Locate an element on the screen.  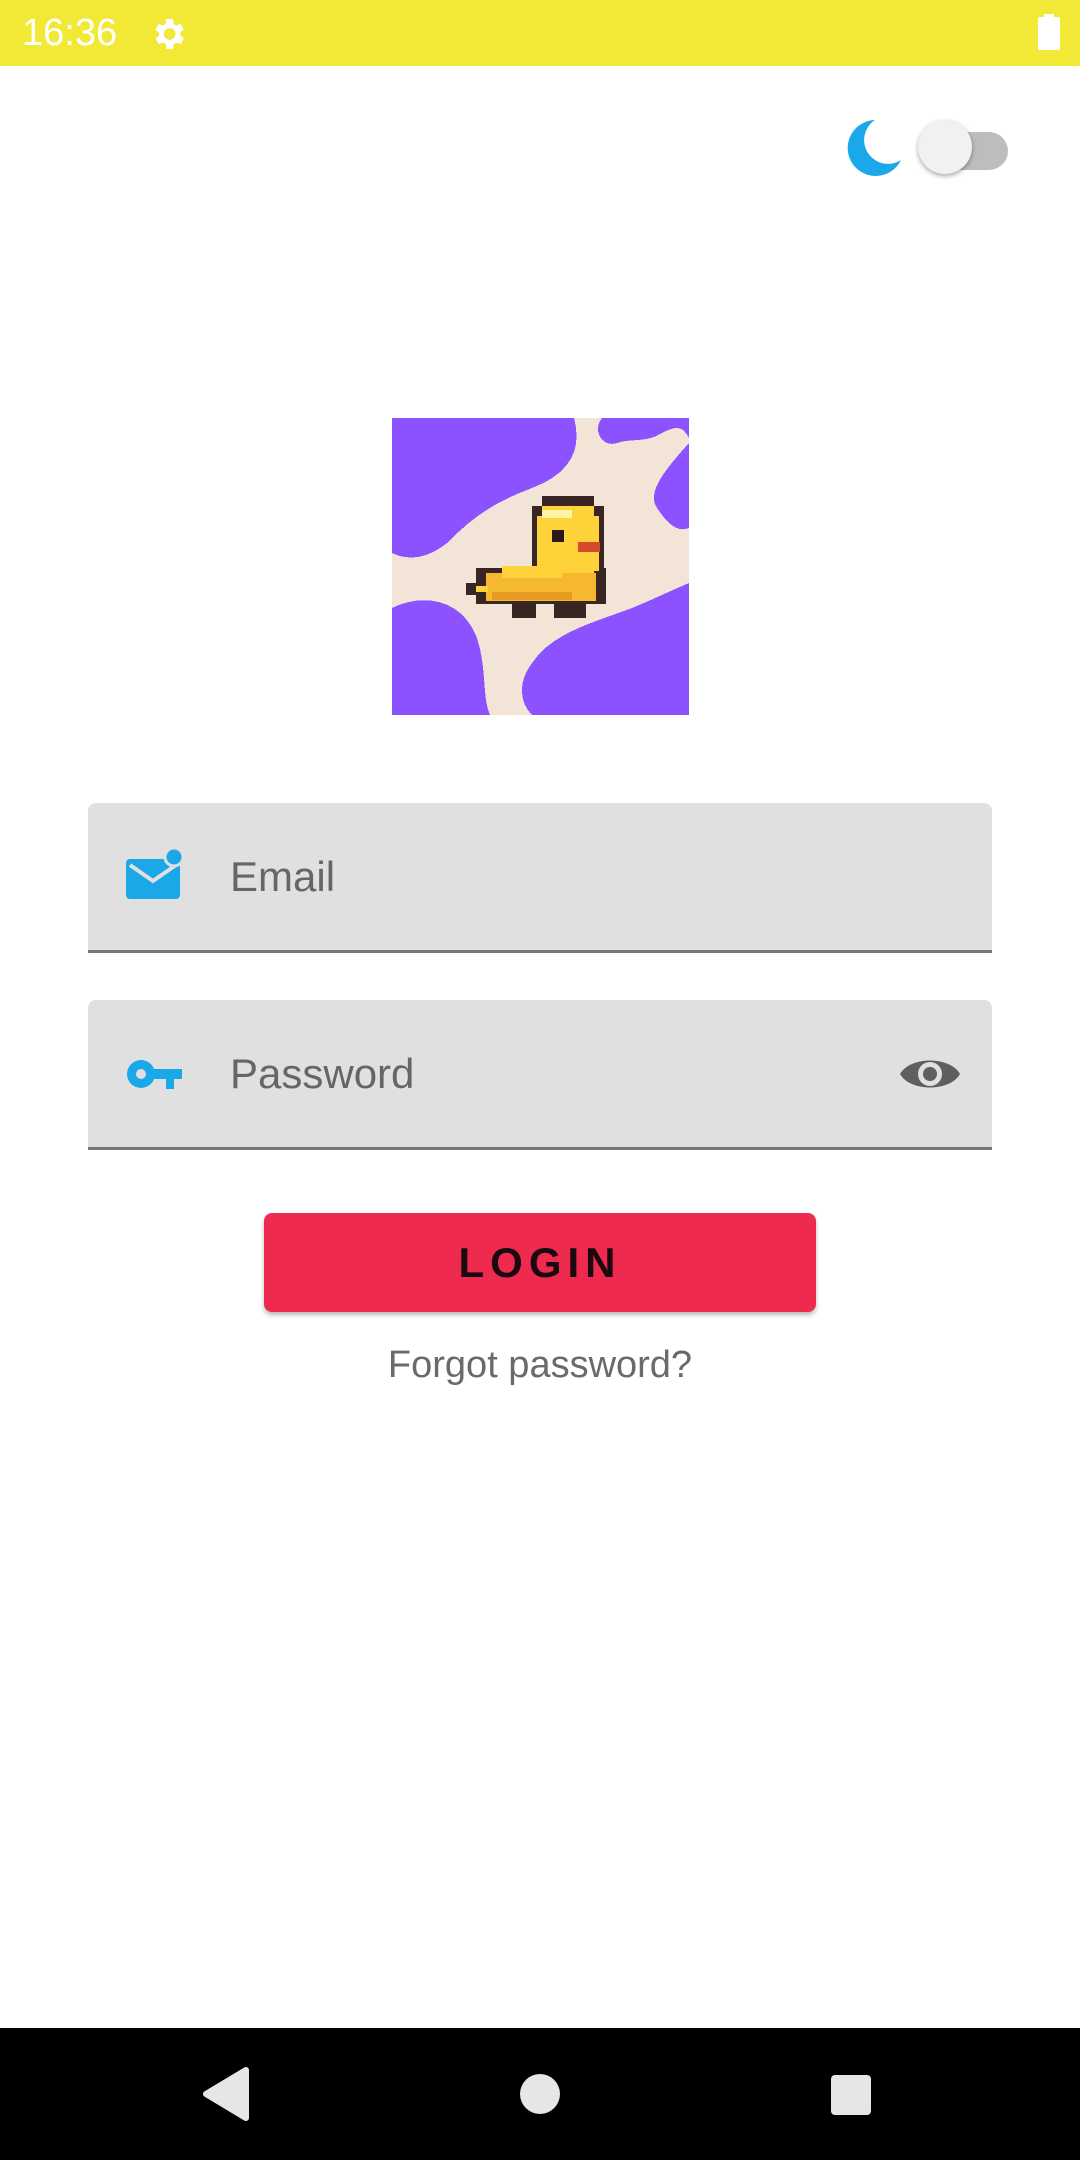
status-time: 16:36 is located at coordinates (70, 33).